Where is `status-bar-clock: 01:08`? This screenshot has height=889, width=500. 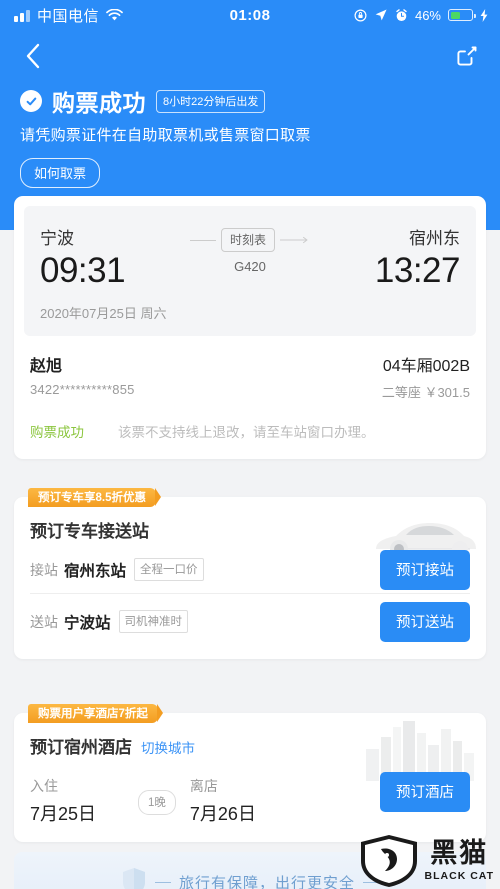 status-bar-clock: 01:08 is located at coordinates (250, 15).